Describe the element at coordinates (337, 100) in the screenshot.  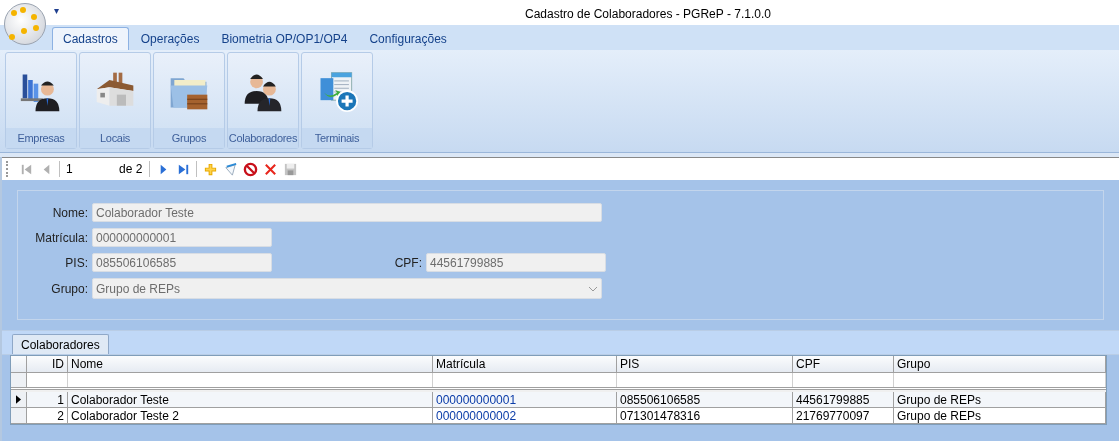
I see `ribbon-button: Terminais` at that location.